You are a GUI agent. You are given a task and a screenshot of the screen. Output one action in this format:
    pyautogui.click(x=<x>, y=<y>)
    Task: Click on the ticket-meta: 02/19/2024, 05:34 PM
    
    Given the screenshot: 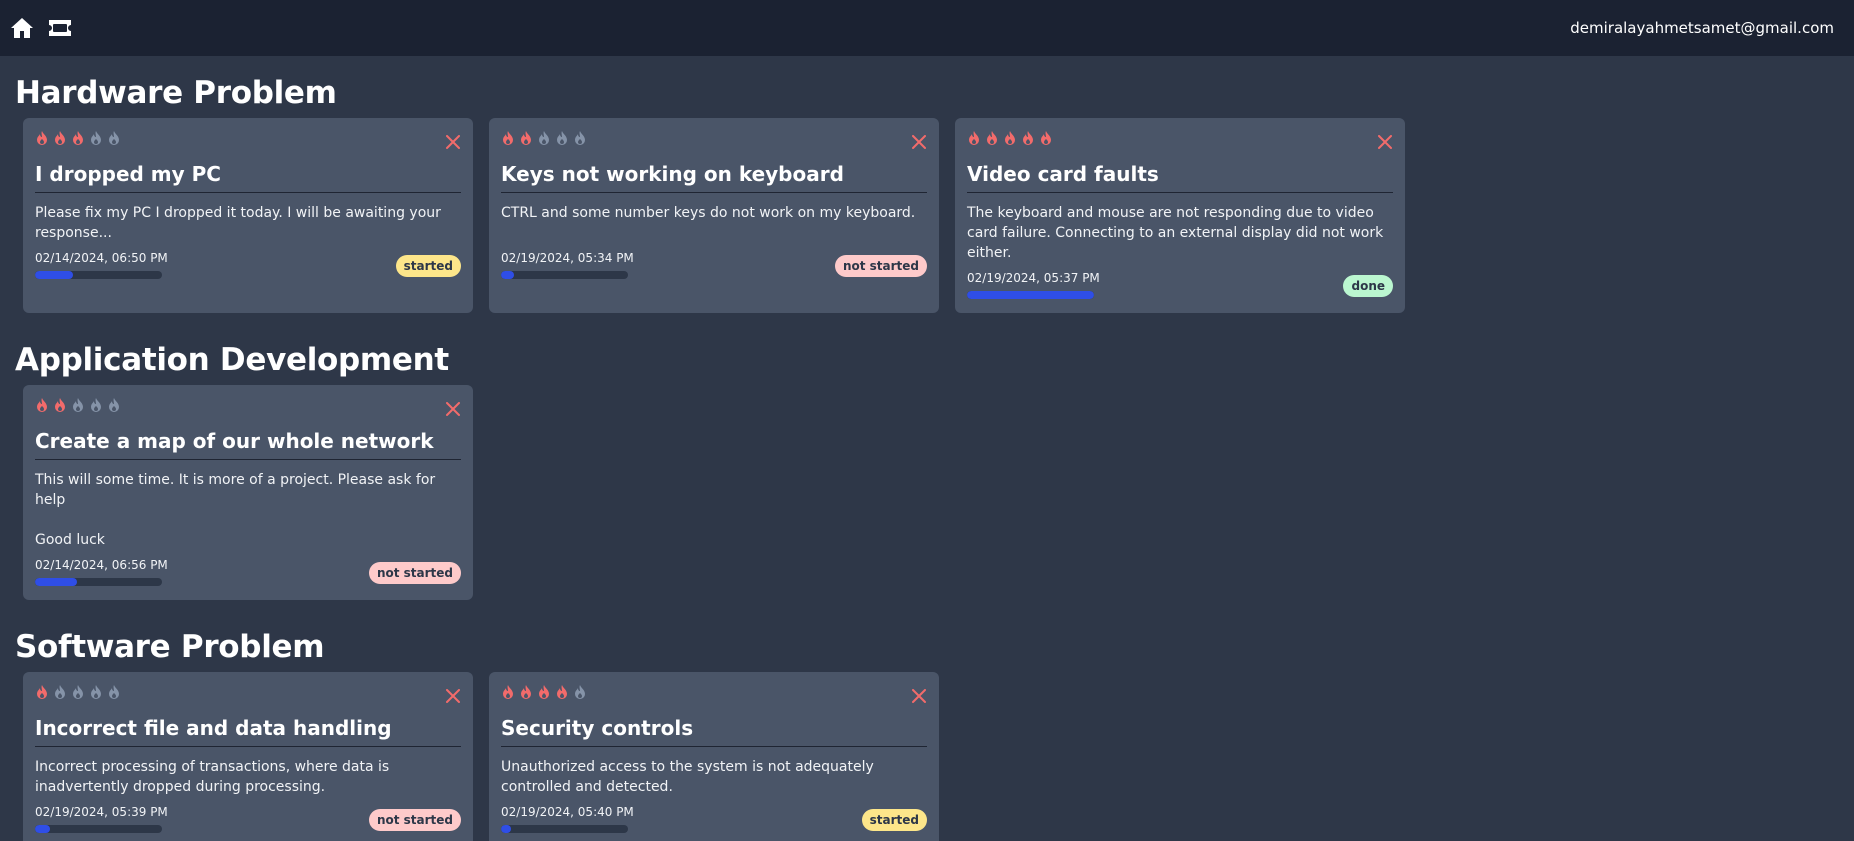 What is the action you would take?
    pyautogui.click(x=567, y=265)
    